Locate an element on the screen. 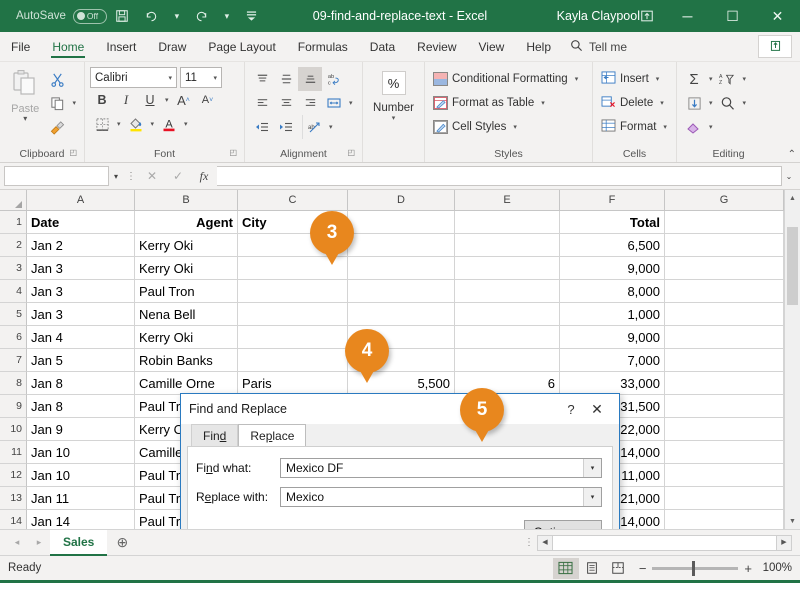 Image resolution: width=800 pixels, height=600 pixels. sort-and-filter-icon: AZ is located at coordinates (728, 79).